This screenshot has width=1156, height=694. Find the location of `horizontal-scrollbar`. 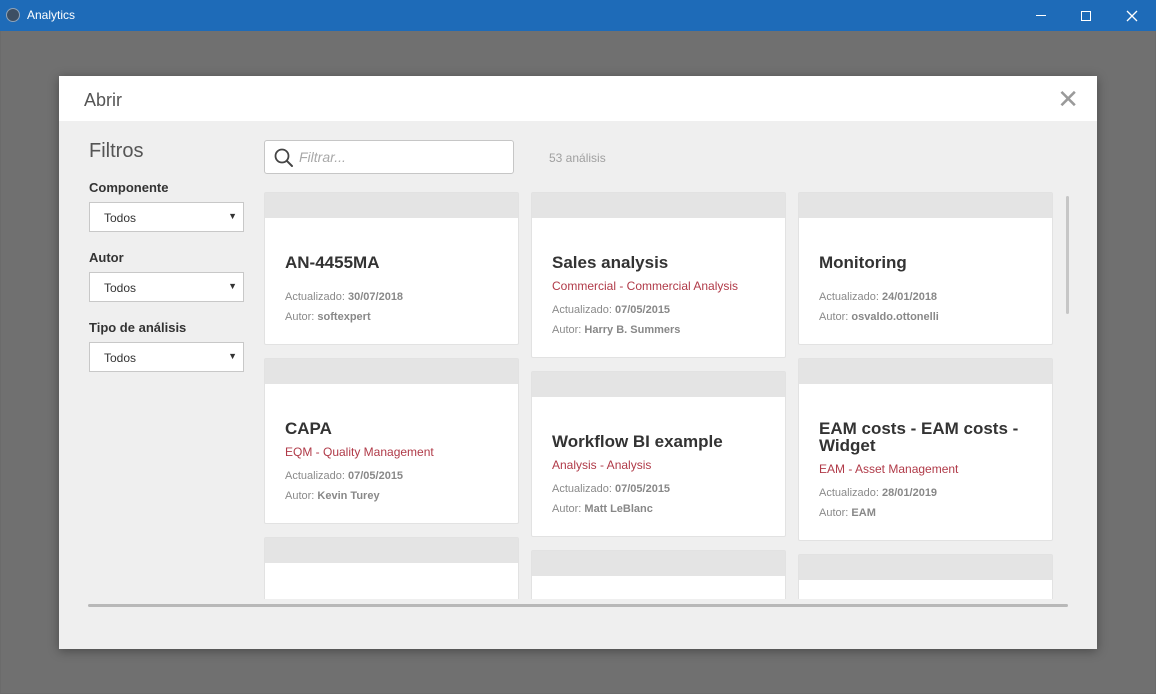

horizontal-scrollbar is located at coordinates (578, 605).